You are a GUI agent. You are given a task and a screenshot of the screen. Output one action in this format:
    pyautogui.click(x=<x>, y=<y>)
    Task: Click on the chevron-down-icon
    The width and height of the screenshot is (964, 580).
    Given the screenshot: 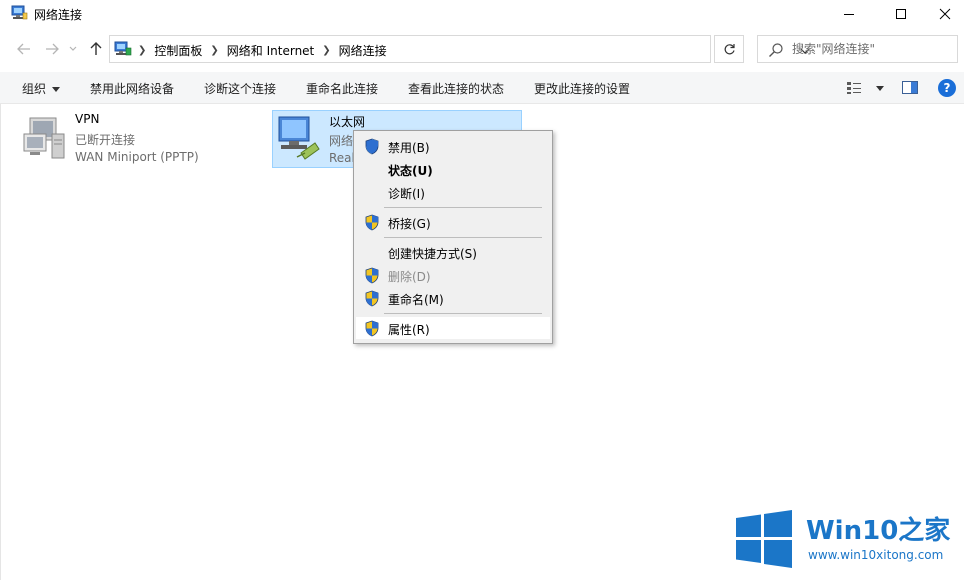 What is the action you would take?
    pyautogui.click(x=73, y=48)
    